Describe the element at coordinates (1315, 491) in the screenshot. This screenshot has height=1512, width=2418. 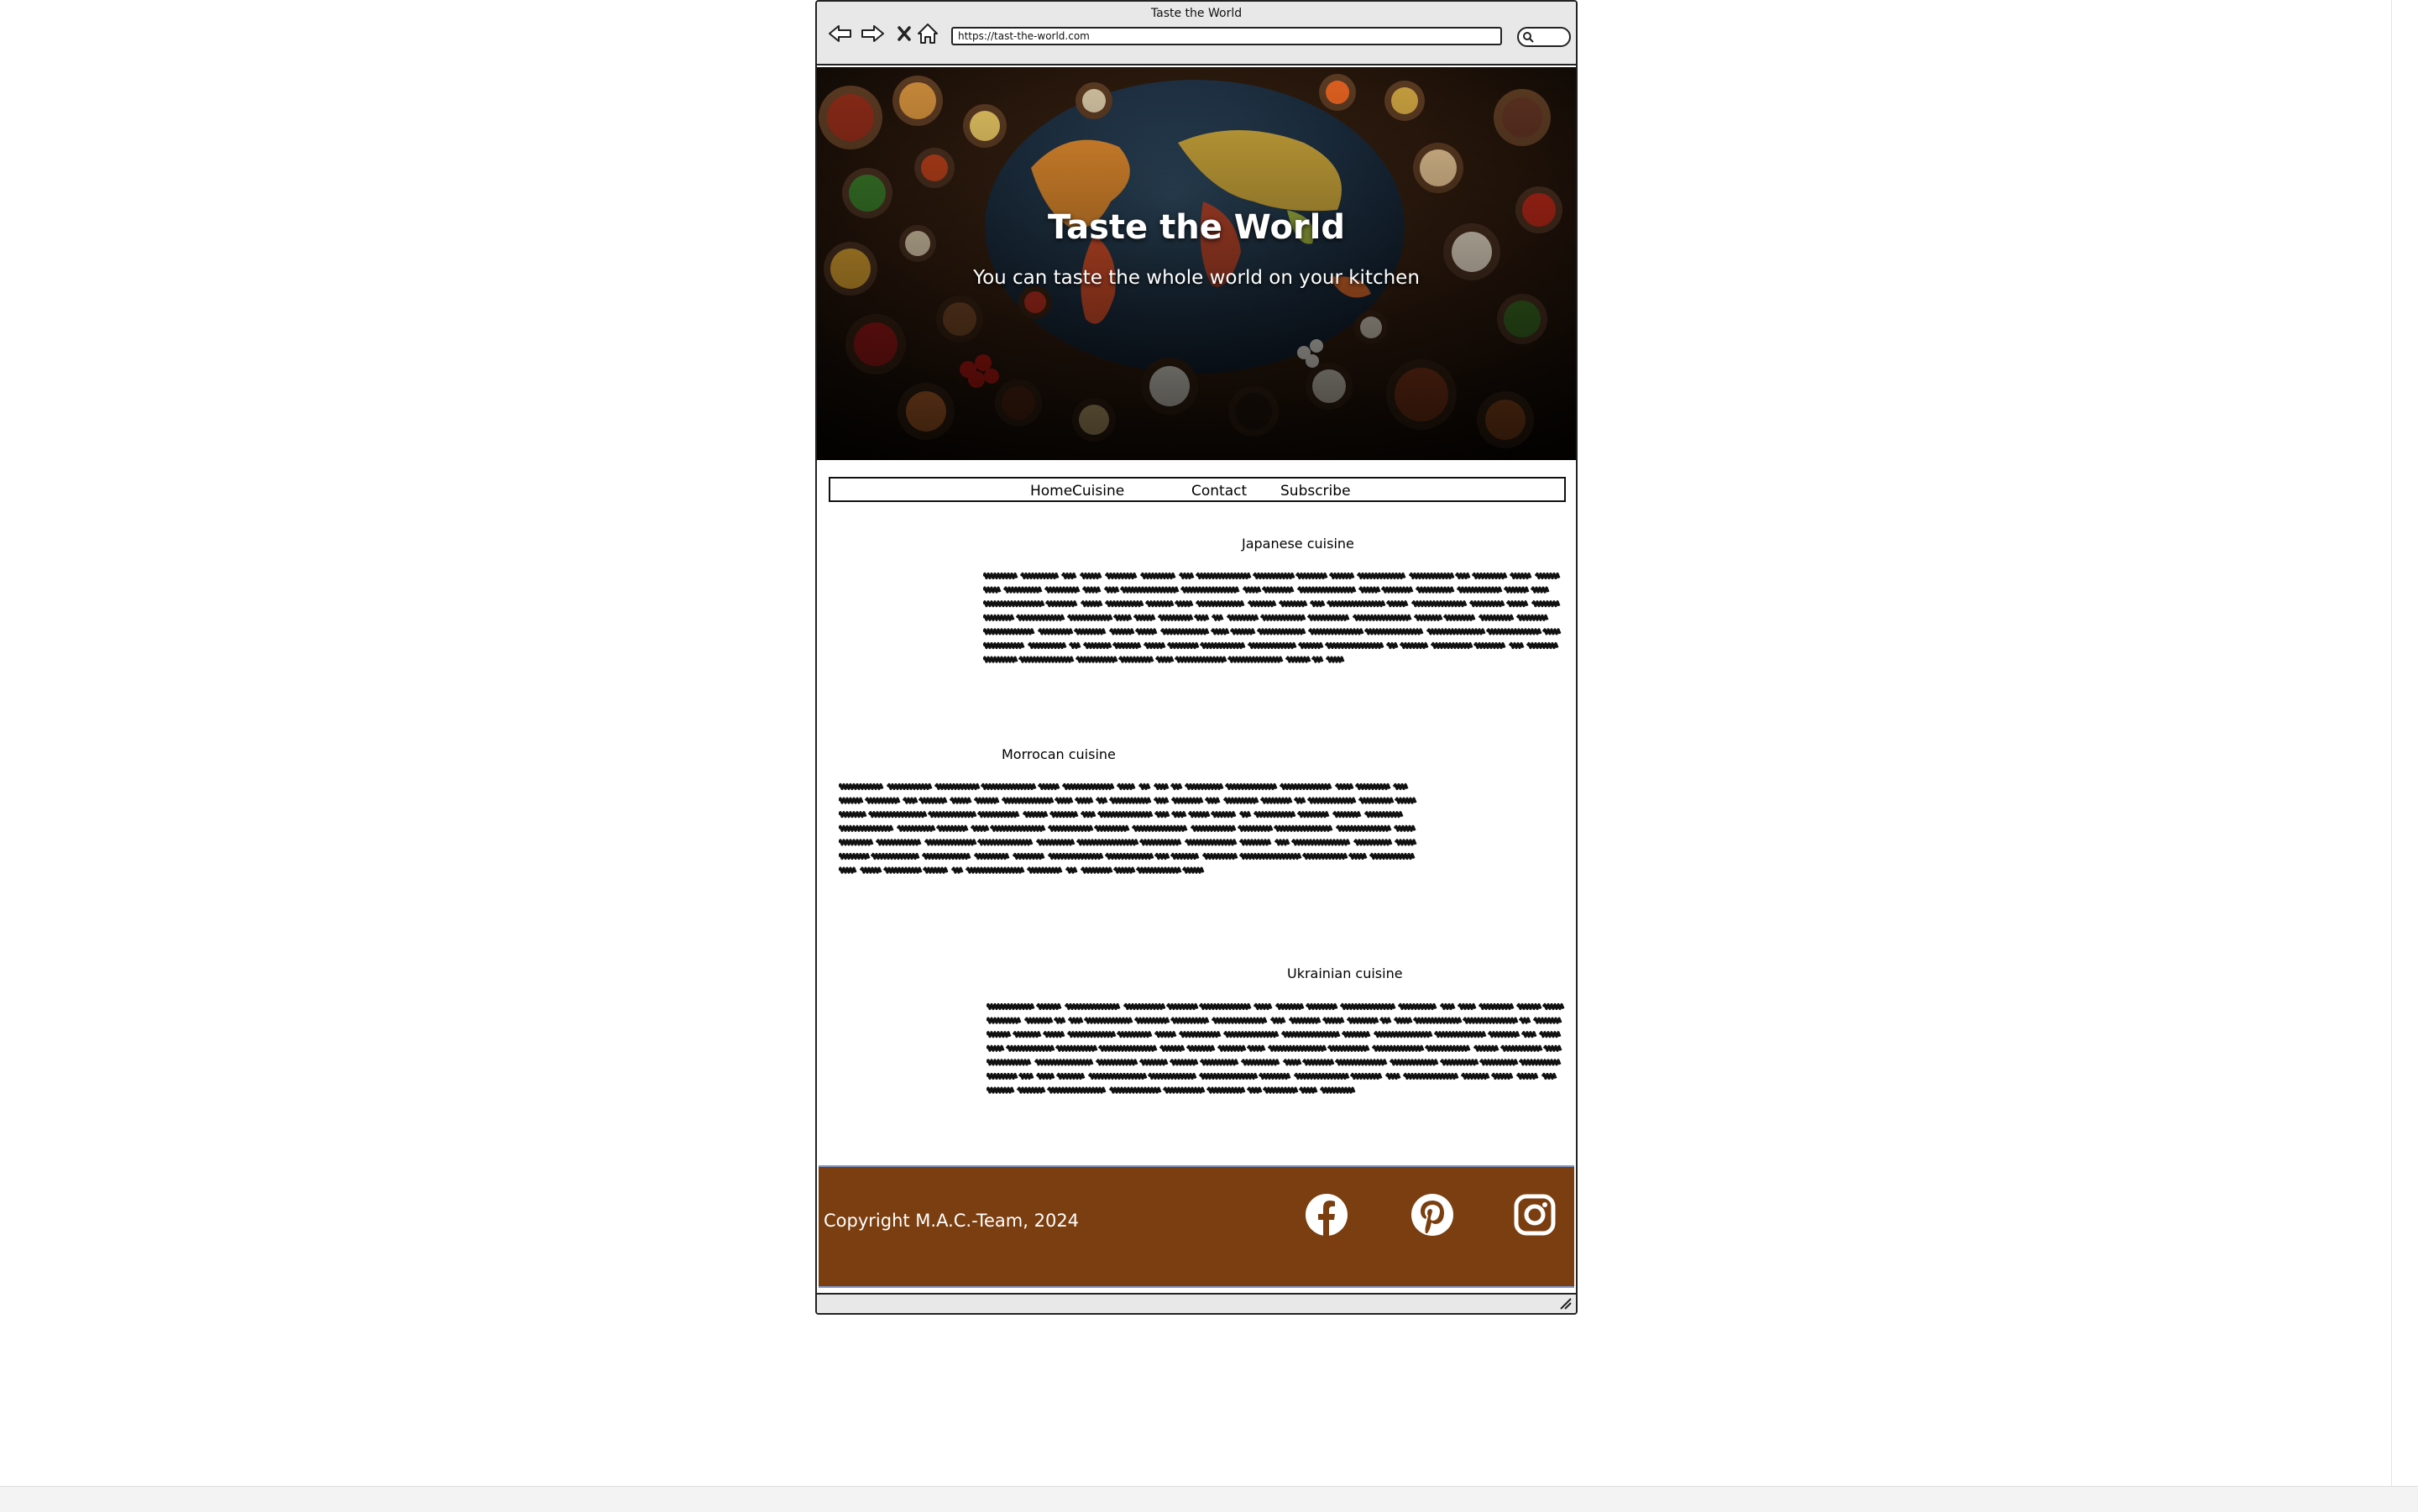
I see `nav-subscribe: Subscribe` at that location.